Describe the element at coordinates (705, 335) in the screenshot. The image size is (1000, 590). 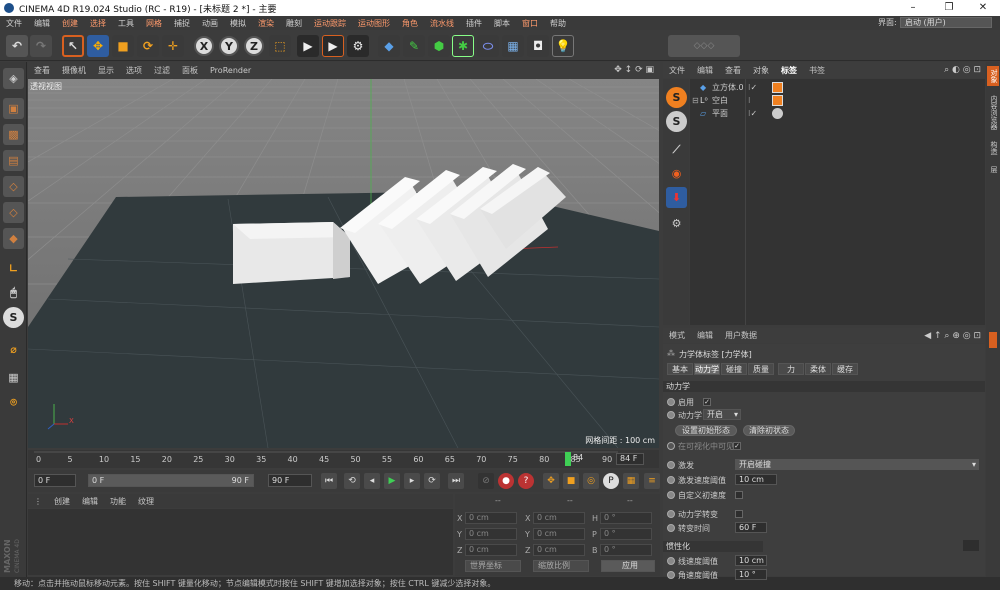
I see `attr-menu-edit: 编辑` at that location.